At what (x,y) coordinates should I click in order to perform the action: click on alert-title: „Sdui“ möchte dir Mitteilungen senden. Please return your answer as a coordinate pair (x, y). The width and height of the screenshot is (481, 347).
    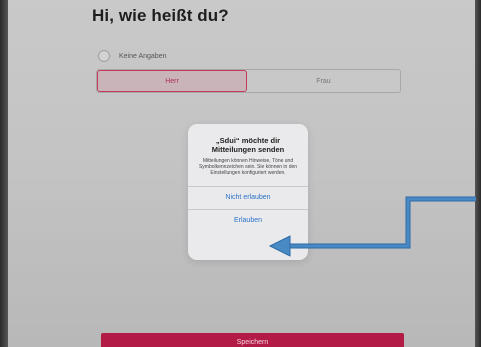
    Looking at the image, I should click on (248, 145).